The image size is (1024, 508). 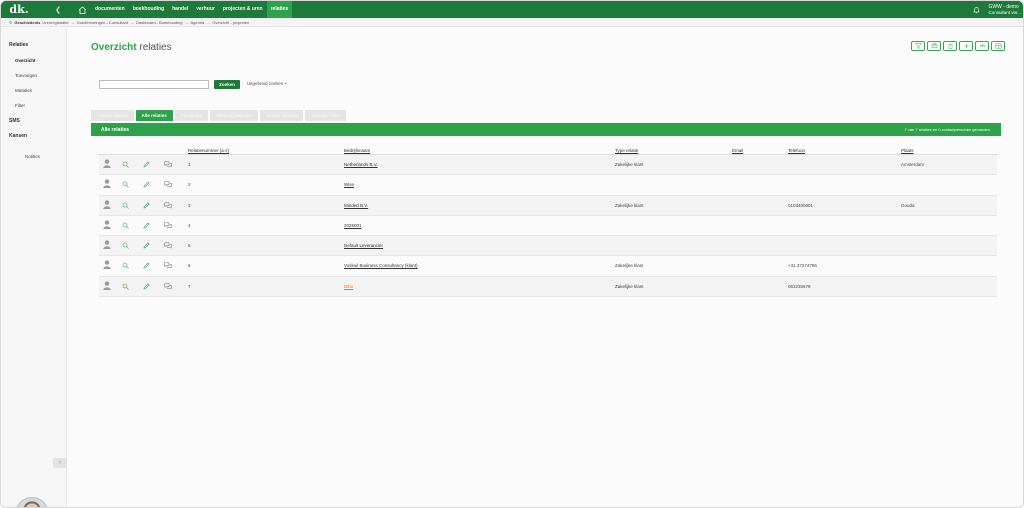 What do you see at coordinates (913, 164) in the screenshot?
I see `cell-plaats: Amsterdam` at bounding box center [913, 164].